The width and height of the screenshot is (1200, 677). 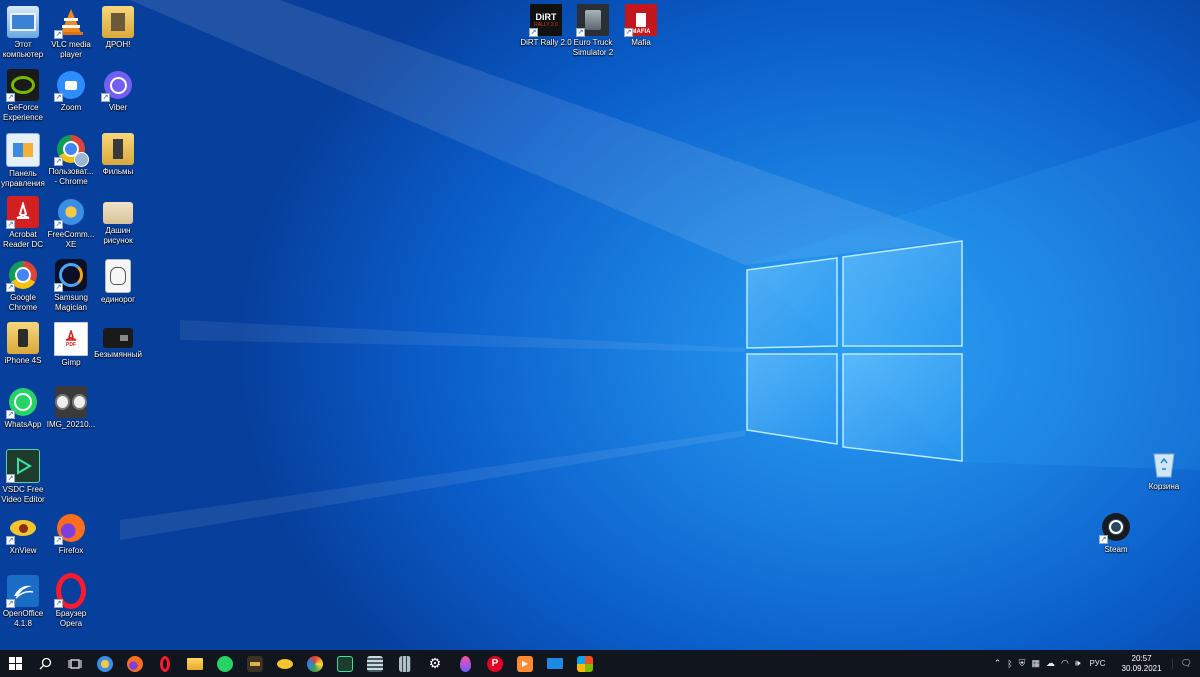 What do you see at coordinates (23, 302) in the screenshot?
I see `desktop-icon-label: Google Chrome` at bounding box center [23, 302].